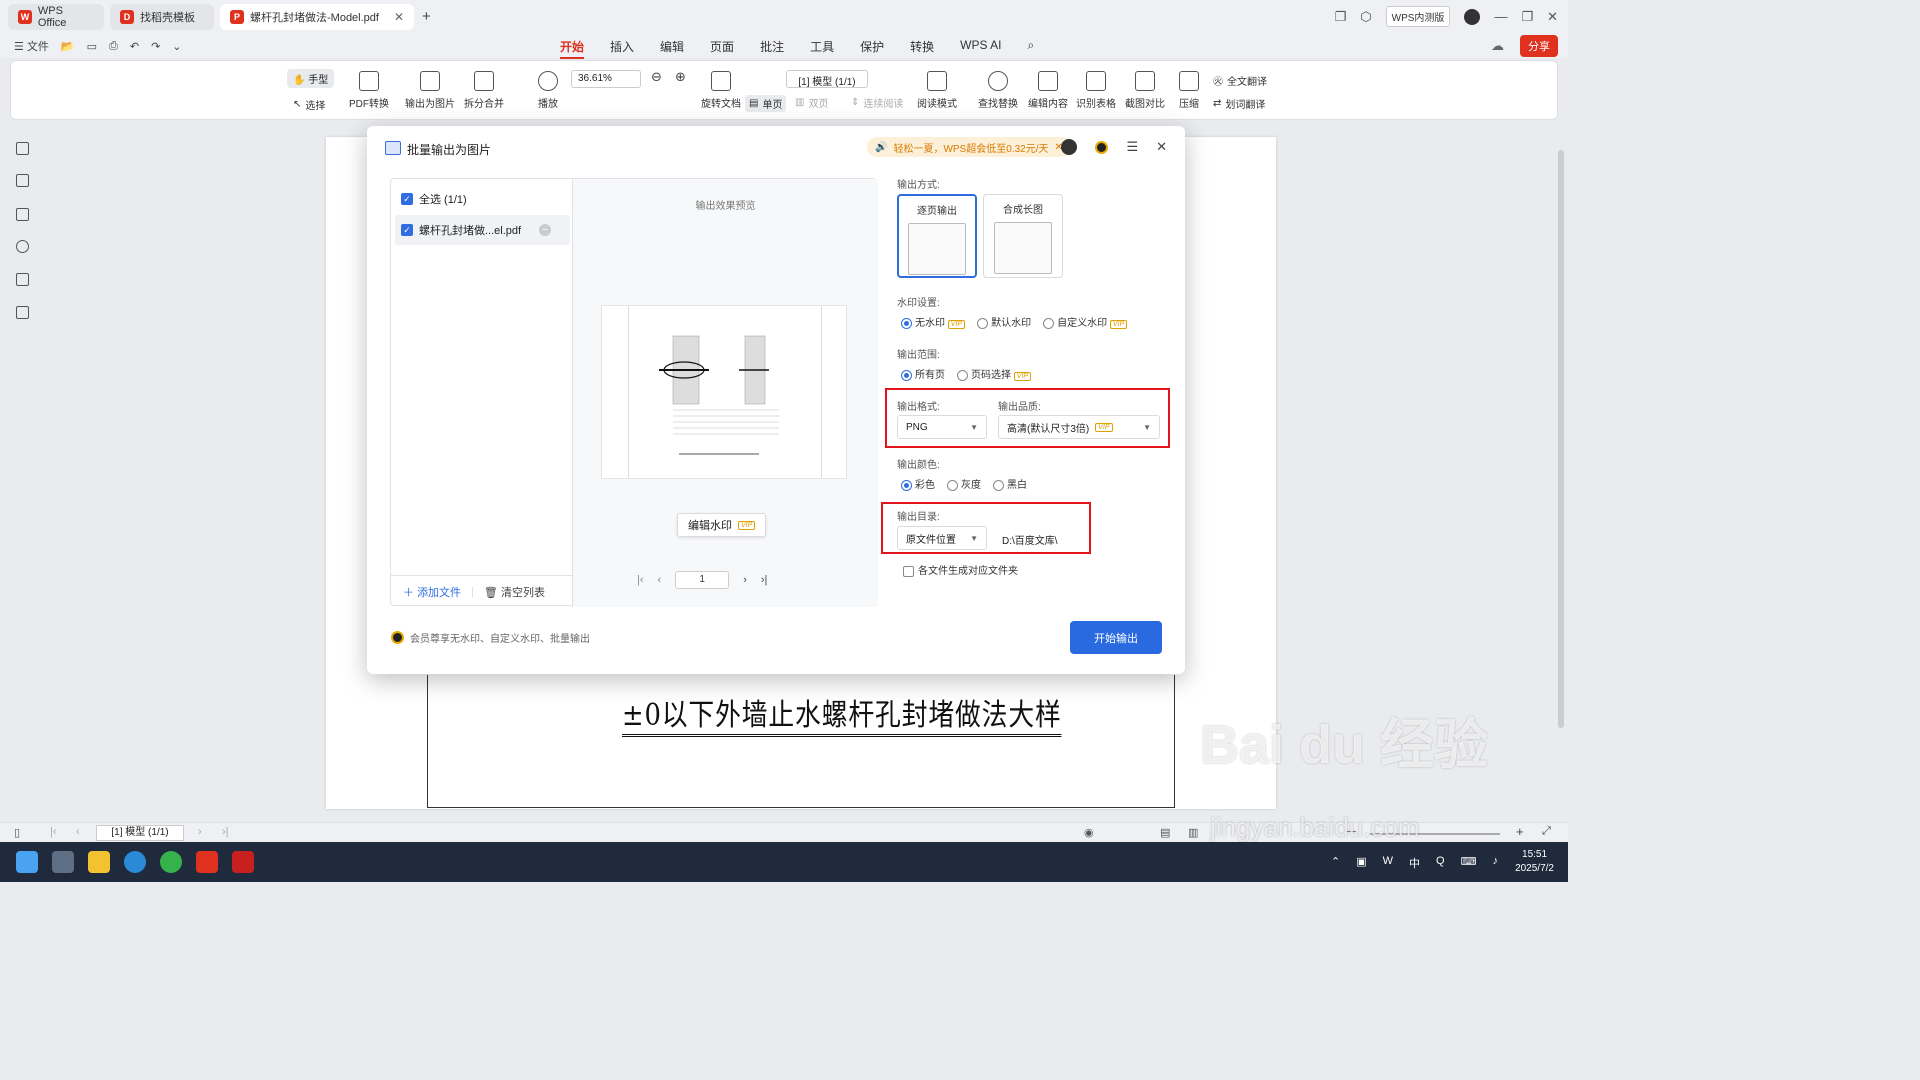 The height and width of the screenshot is (1080, 1920). Describe the element at coordinates (722, 48) in the screenshot. I see `menu-page: 页面` at that location.